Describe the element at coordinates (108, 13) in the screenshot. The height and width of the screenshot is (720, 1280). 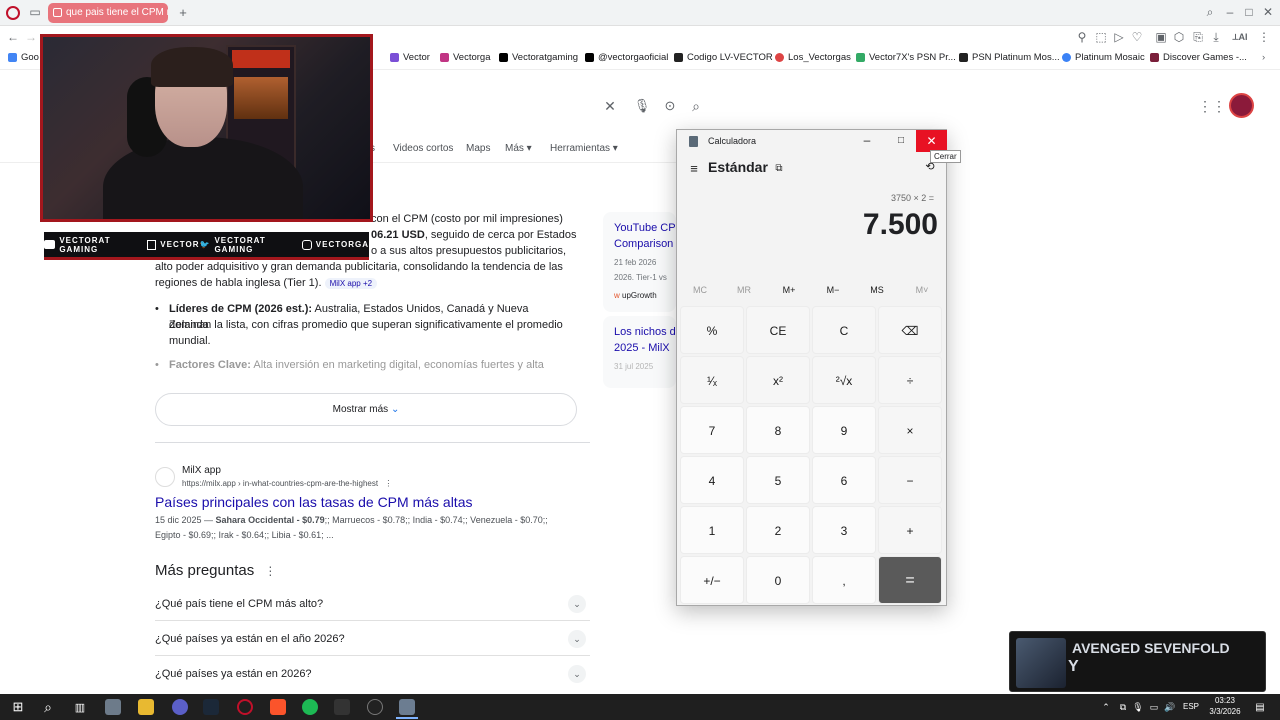
I see `tab-search: que pais tiene el CPM mas` at that location.